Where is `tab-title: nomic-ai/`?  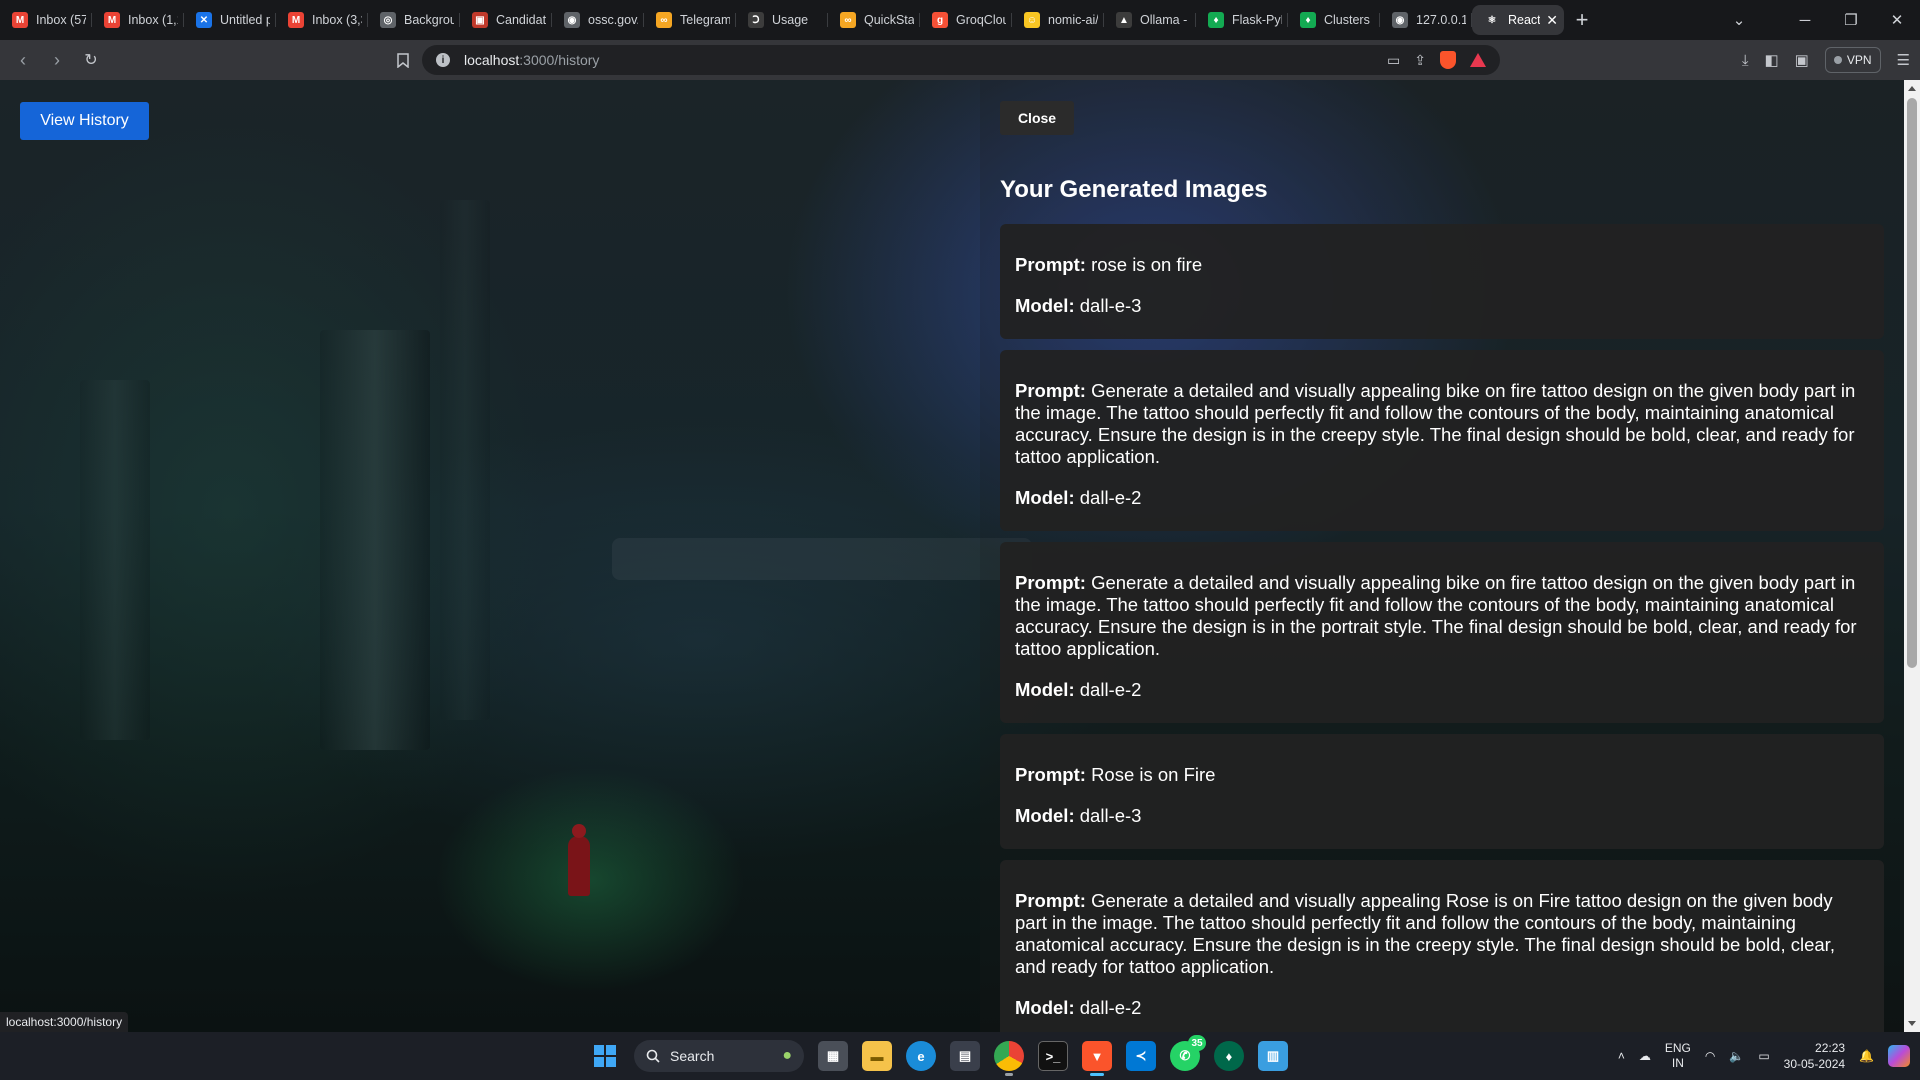
tab-title: nomic-ai/ is located at coordinates (1073, 20).